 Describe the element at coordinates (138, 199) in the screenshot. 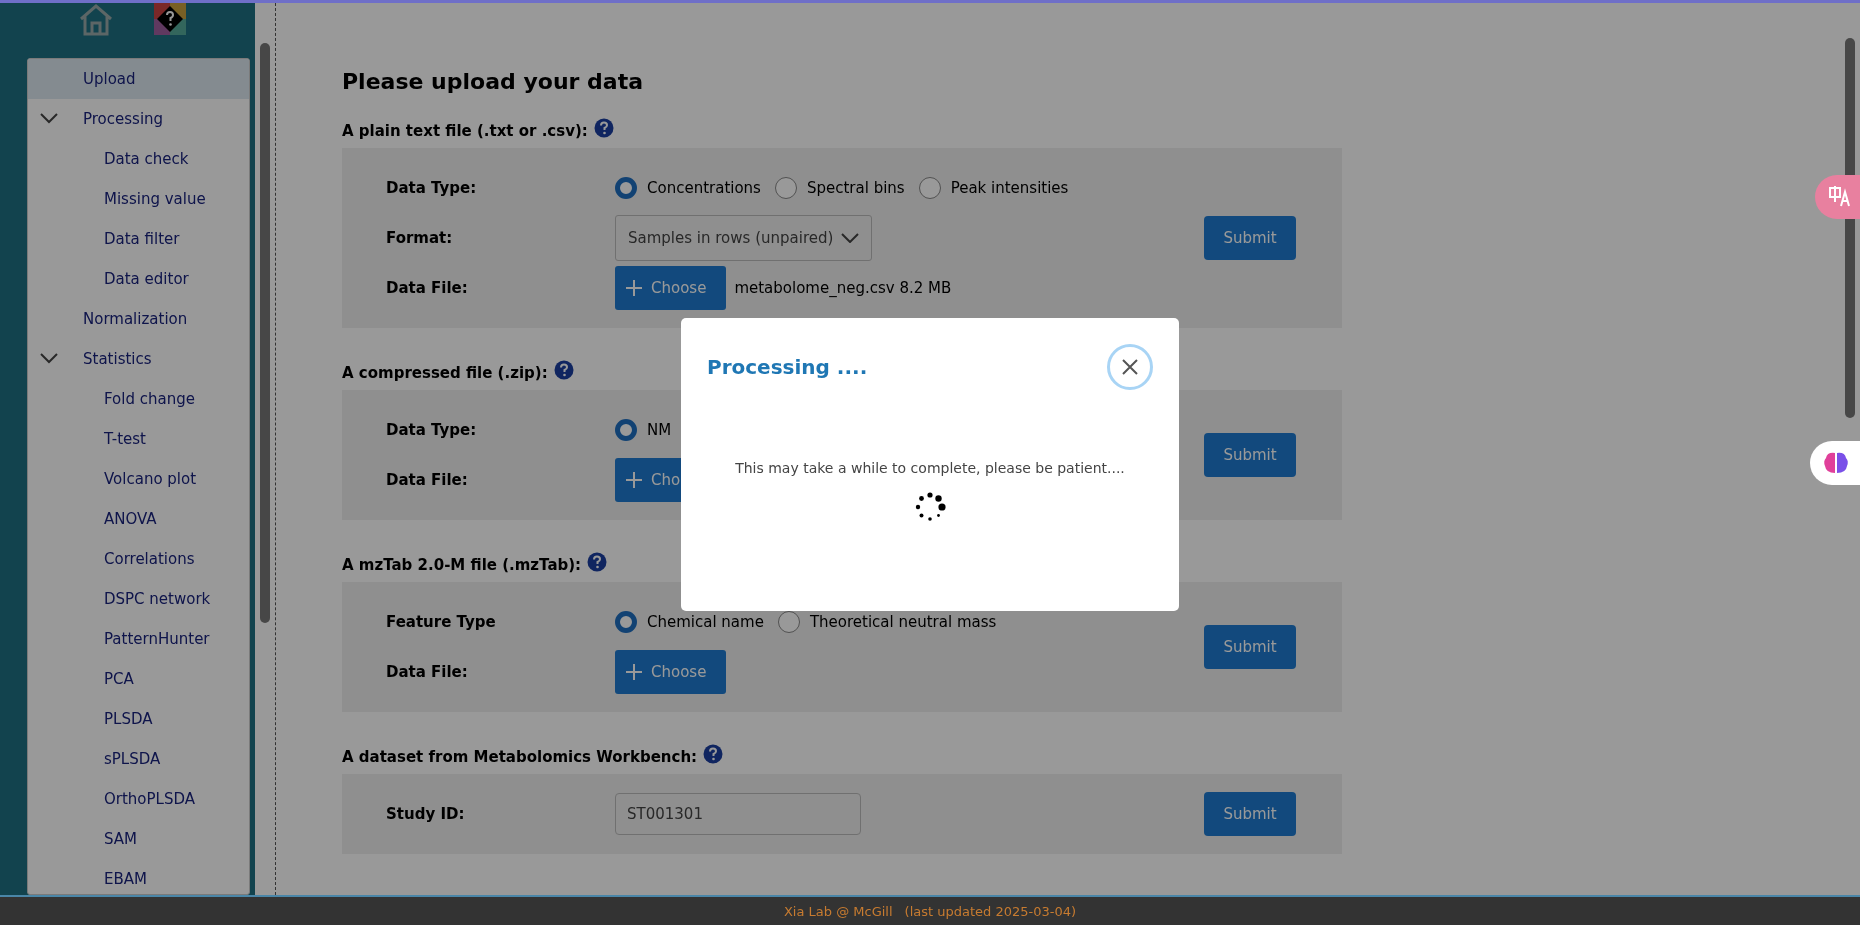

I see `nav-item: Missing value` at that location.